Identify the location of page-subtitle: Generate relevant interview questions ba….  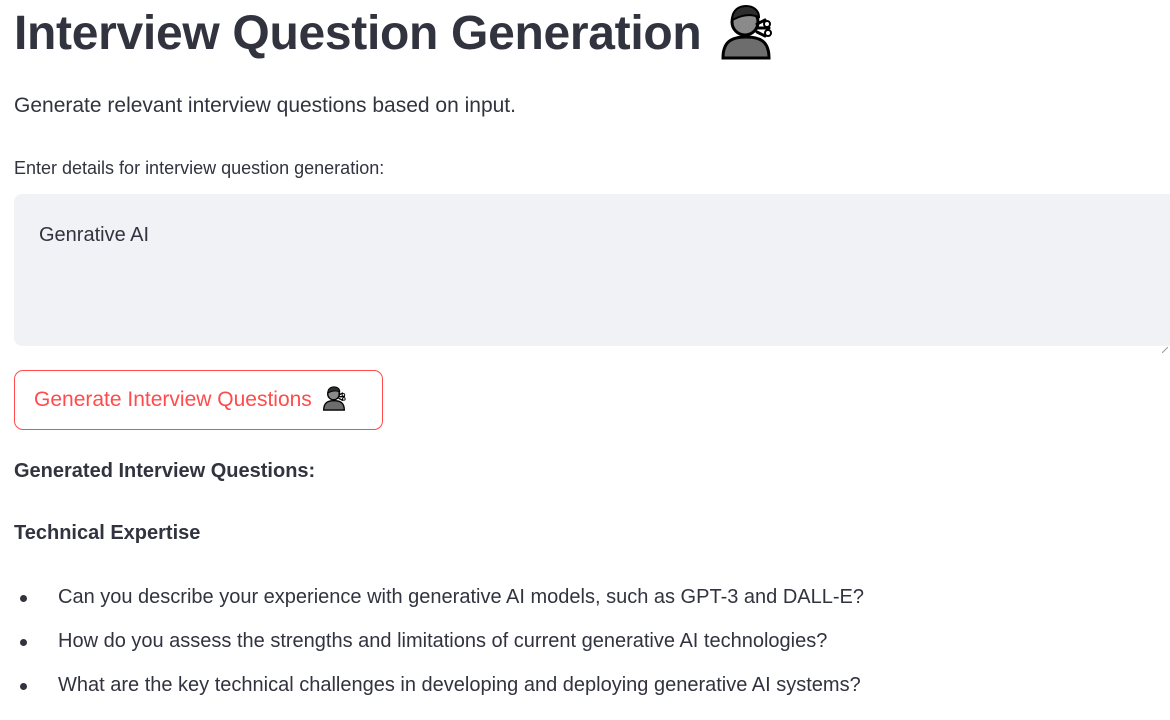
(265, 105).